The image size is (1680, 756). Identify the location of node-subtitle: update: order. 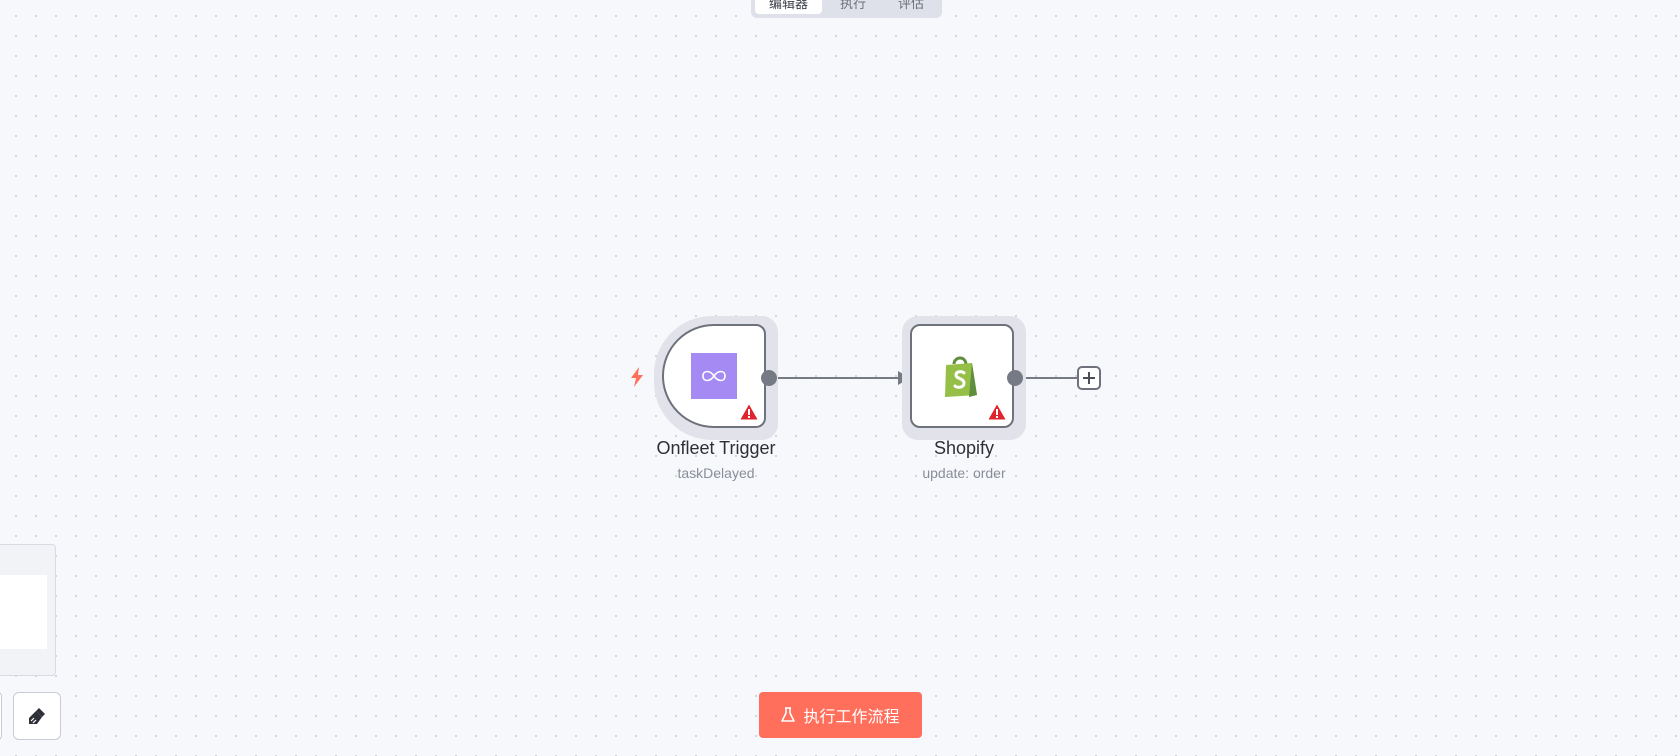
(964, 473).